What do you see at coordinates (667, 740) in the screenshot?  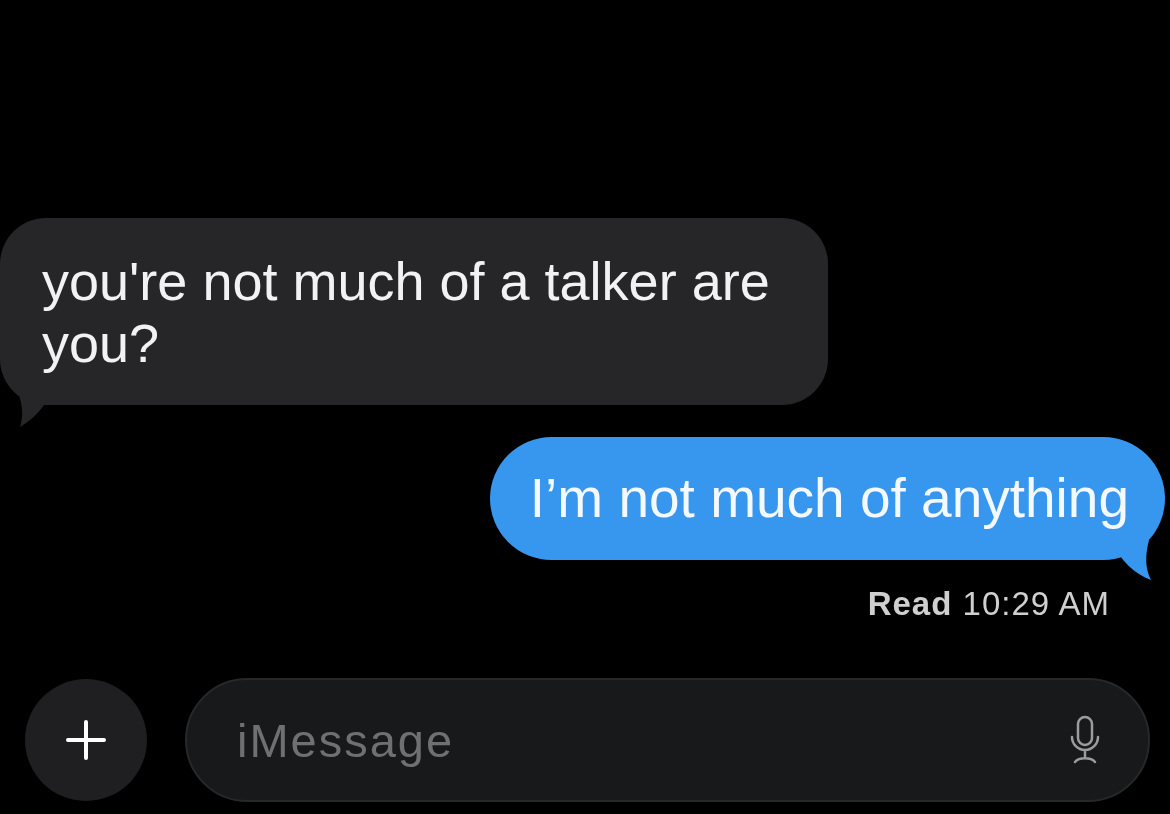 I see `message-field: iMessage` at bounding box center [667, 740].